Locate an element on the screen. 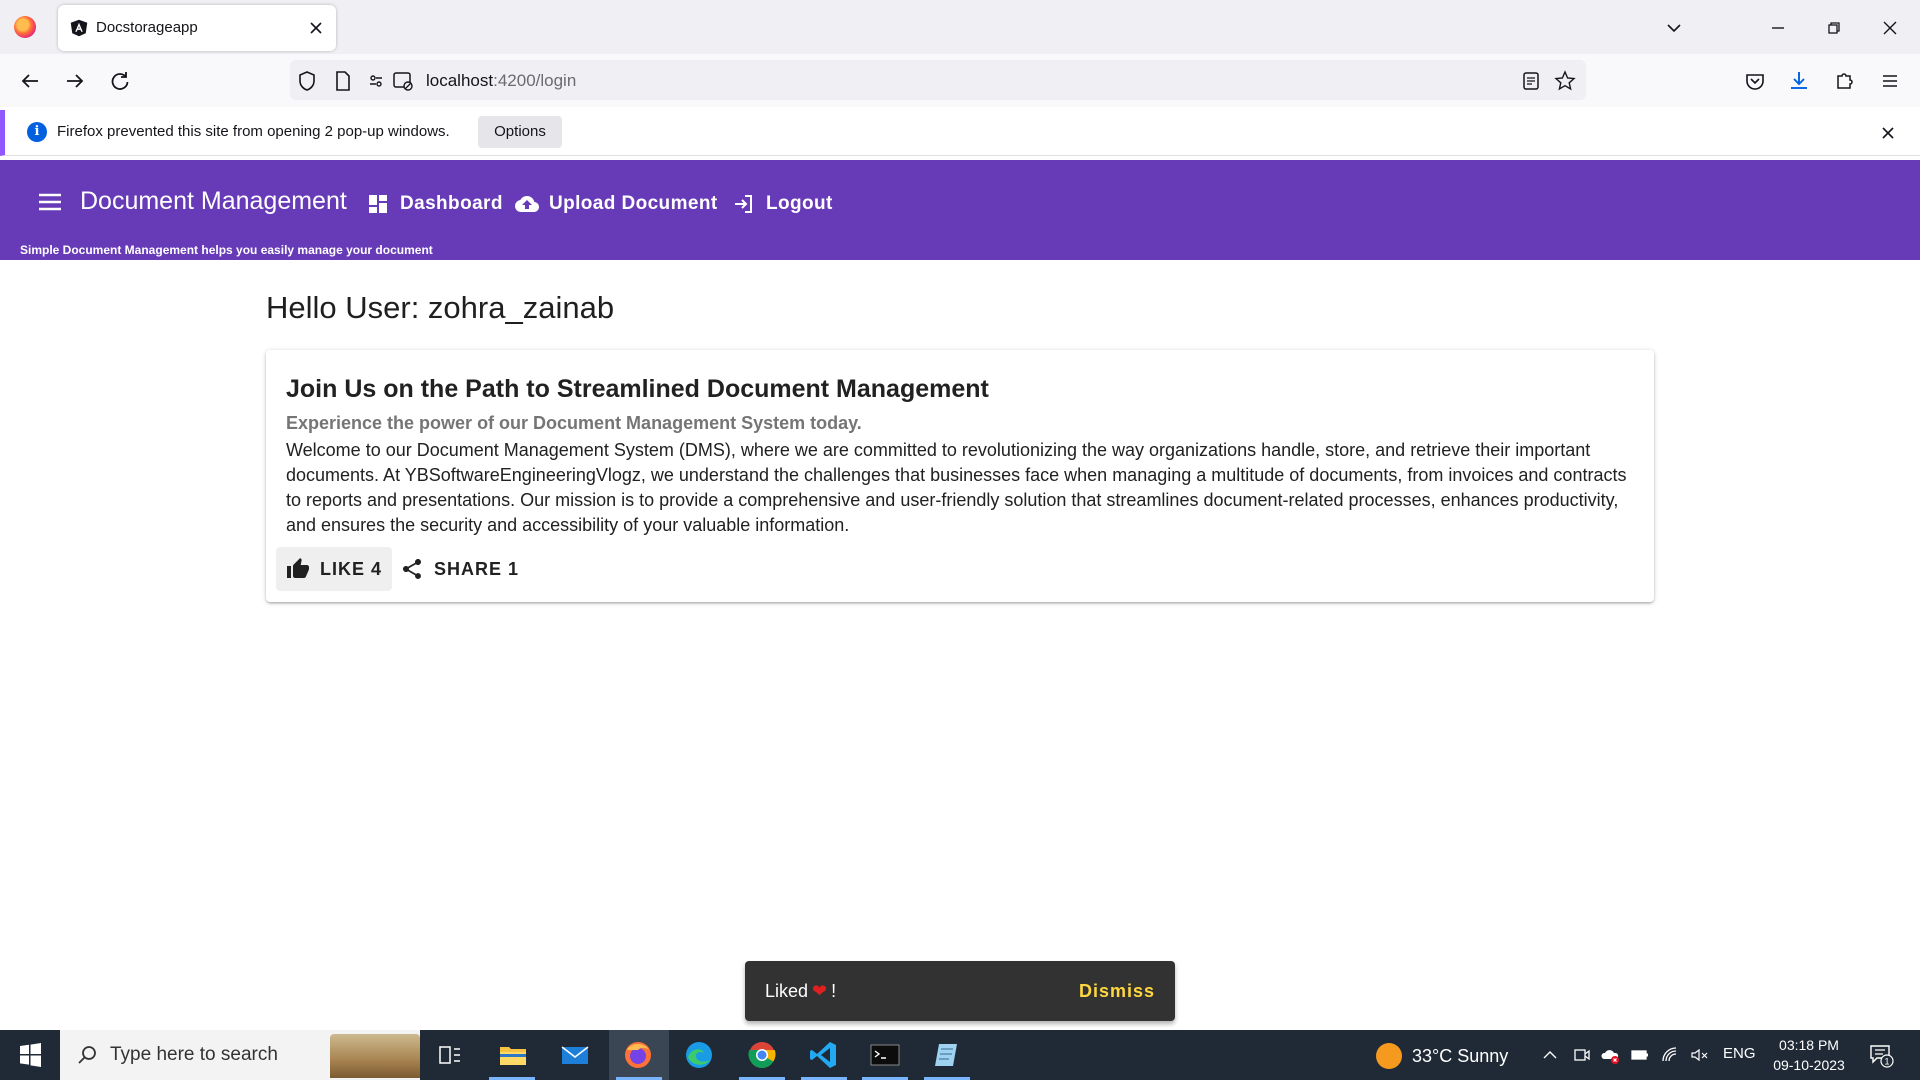  notification-close-icon is located at coordinates (1888, 133).